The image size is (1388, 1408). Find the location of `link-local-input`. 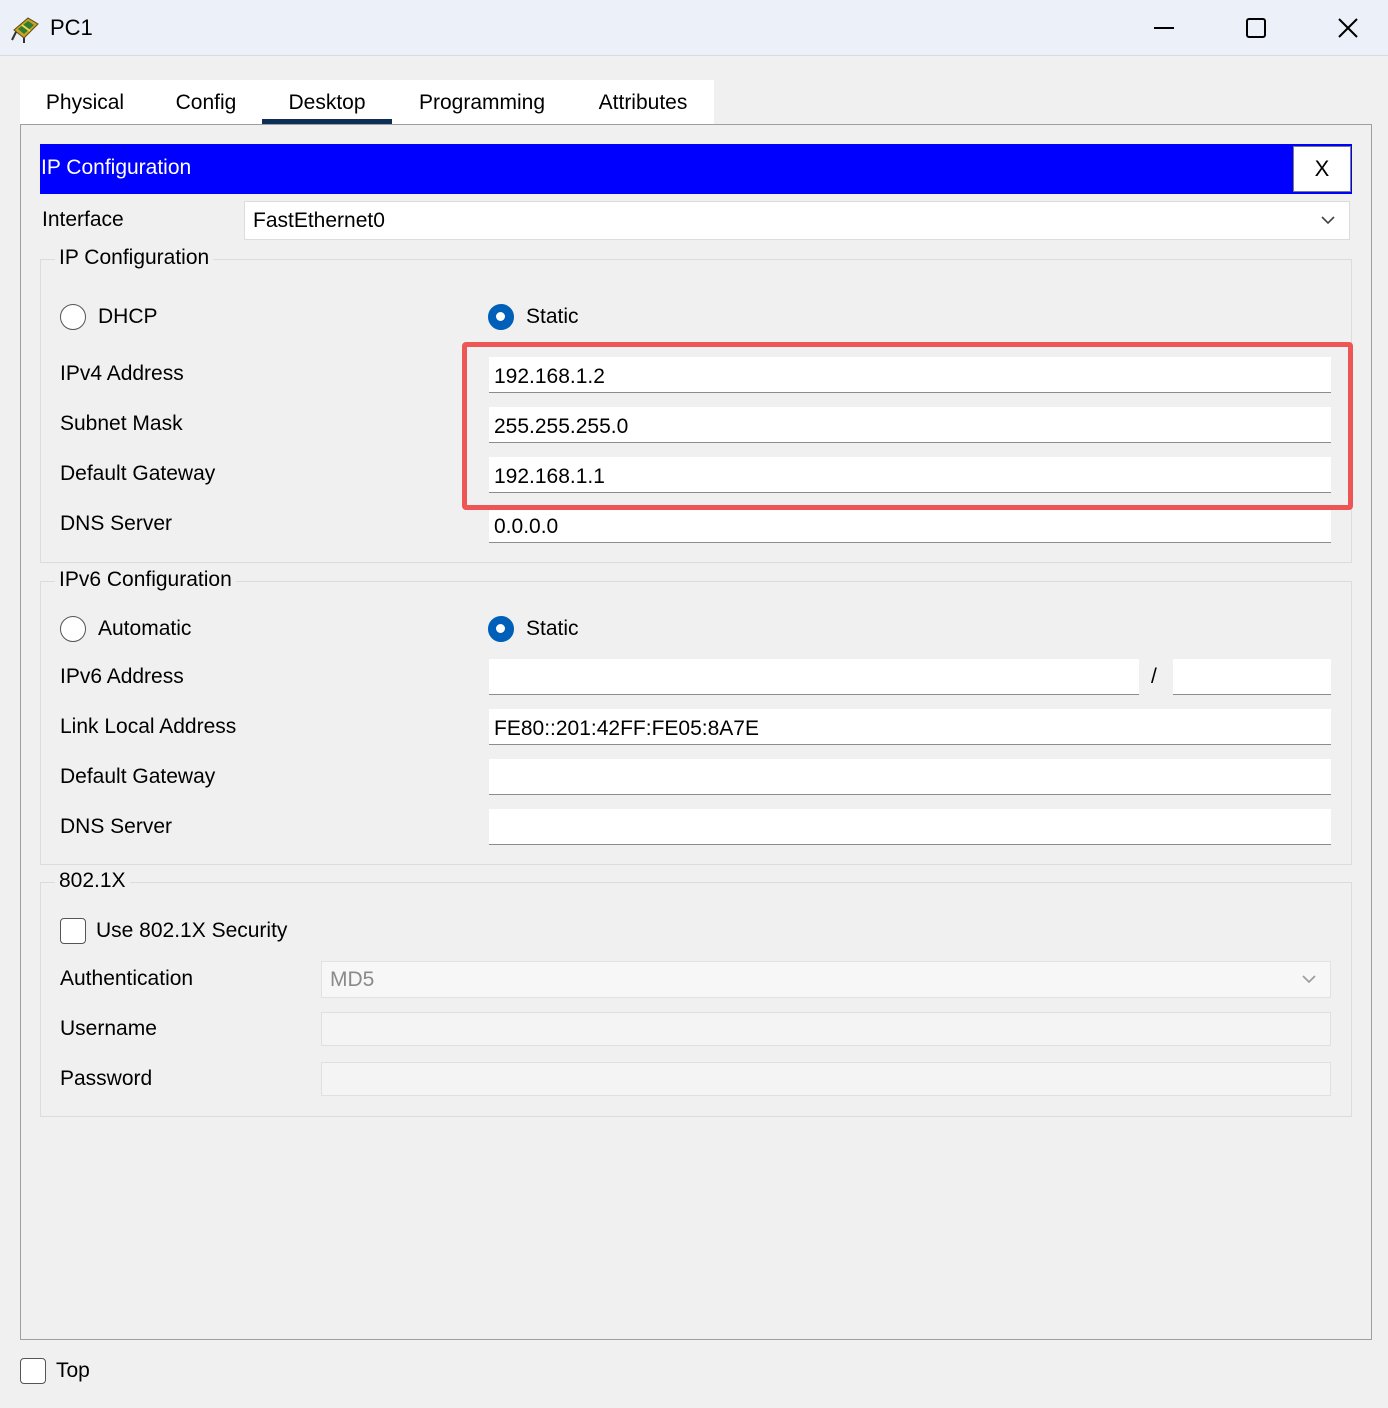

link-local-input is located at coordinates (910, 727).